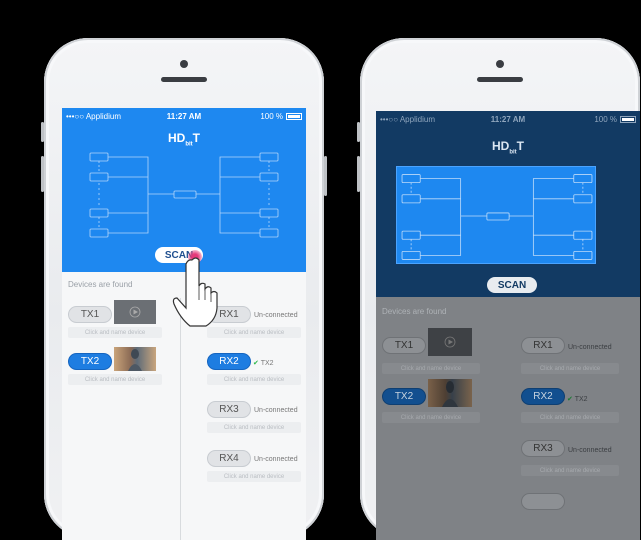 This screenshot has width=641, height=540. Describe the element at coordinates (543, 345) in the screenshot. I see `rx1-button: RX1` at that location.